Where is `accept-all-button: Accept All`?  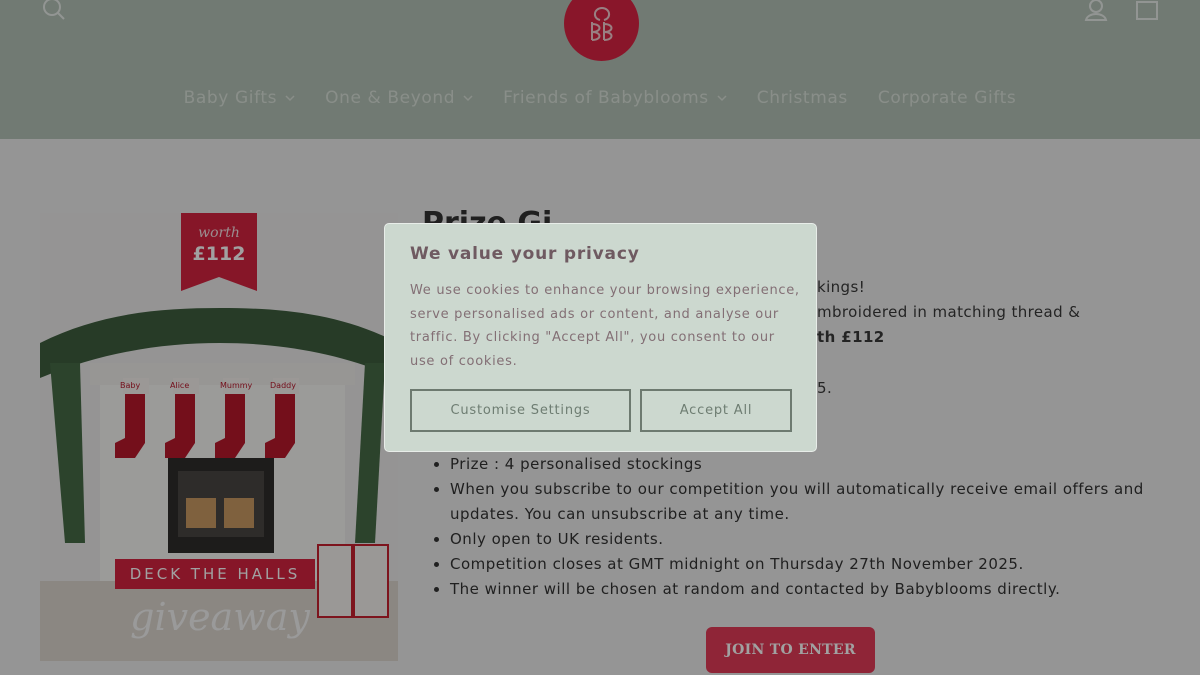 accept-all-button: Accept All is located at coordinates (716, 410).